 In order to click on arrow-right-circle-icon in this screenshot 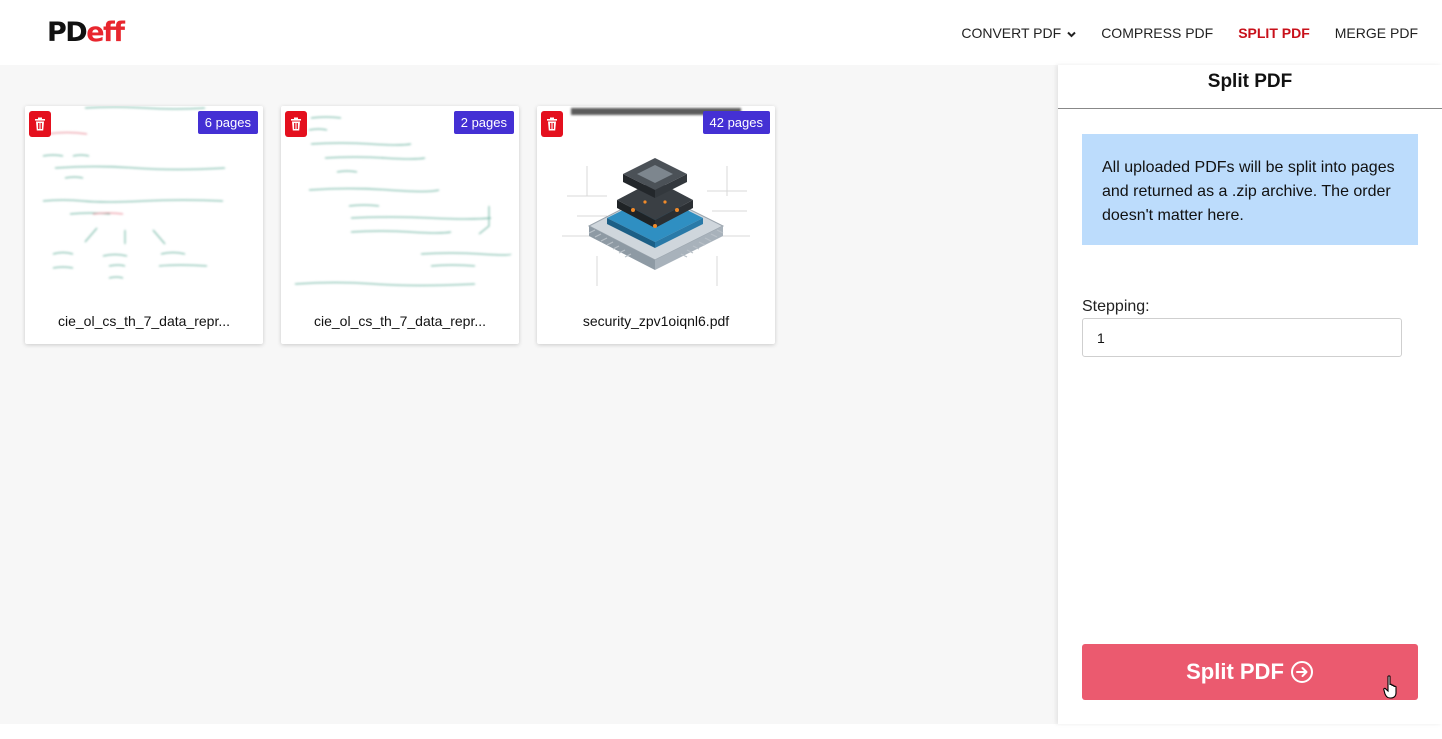, I will do `click(1301, 672)`.